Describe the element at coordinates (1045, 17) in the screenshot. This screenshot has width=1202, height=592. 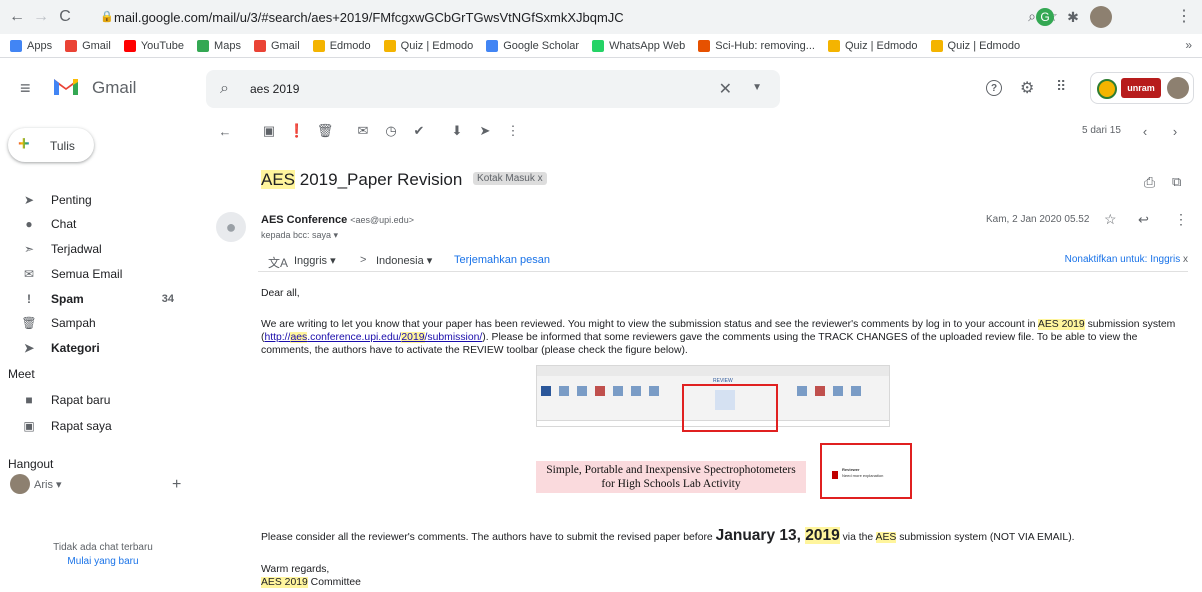
I see `extension-icon: G` at that location.